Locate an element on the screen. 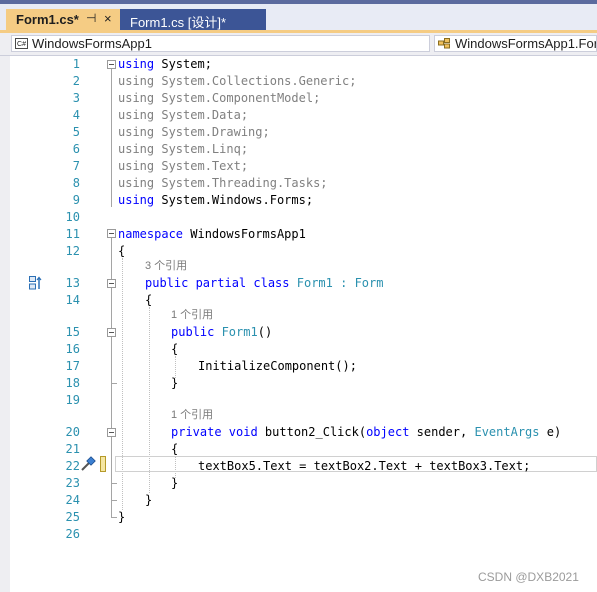 This screenshot has width=597, height=592. class-dropdown: WindowsFormsApp1.For is located at coordinates (515, 43).